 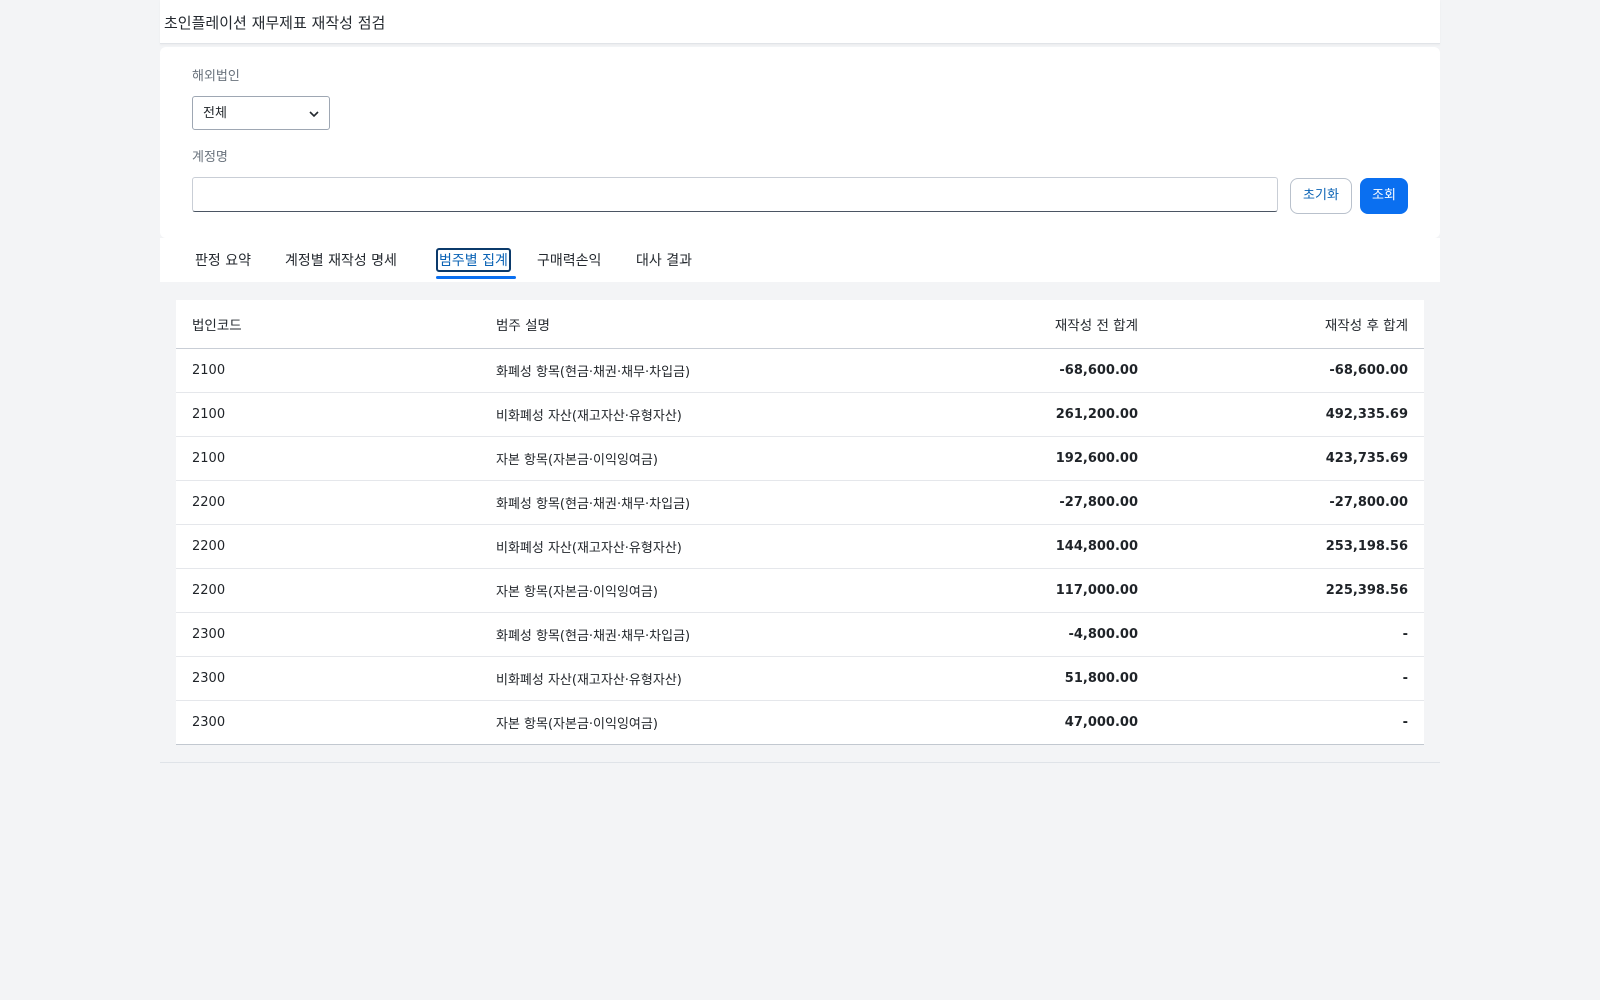 What do you see at coordinates (216, 76) in the screenshot?
I see `entity-label: 해외법인` at bounding box center [216, 76].